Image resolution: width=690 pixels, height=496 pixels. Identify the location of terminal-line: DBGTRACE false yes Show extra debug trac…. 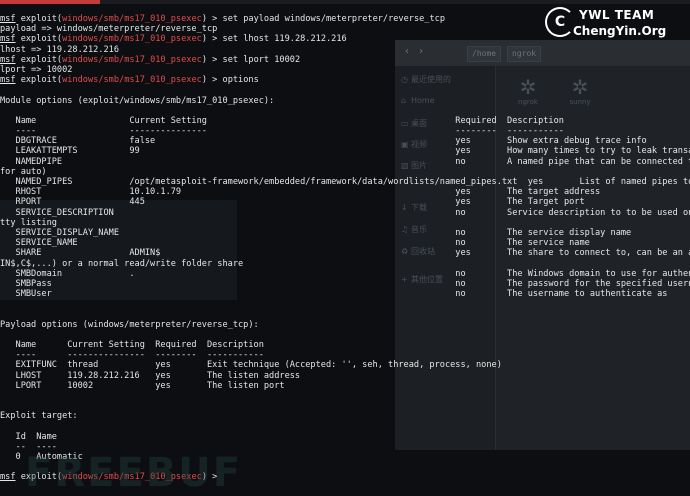
(323, 141).